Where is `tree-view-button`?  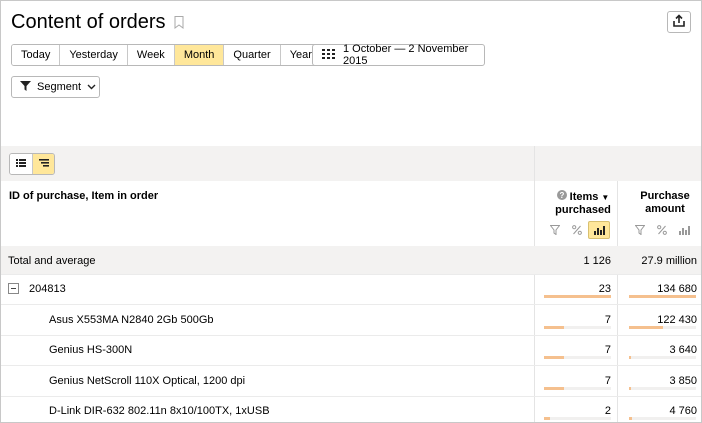 tree-view-button is located at coordinates (43, 164).